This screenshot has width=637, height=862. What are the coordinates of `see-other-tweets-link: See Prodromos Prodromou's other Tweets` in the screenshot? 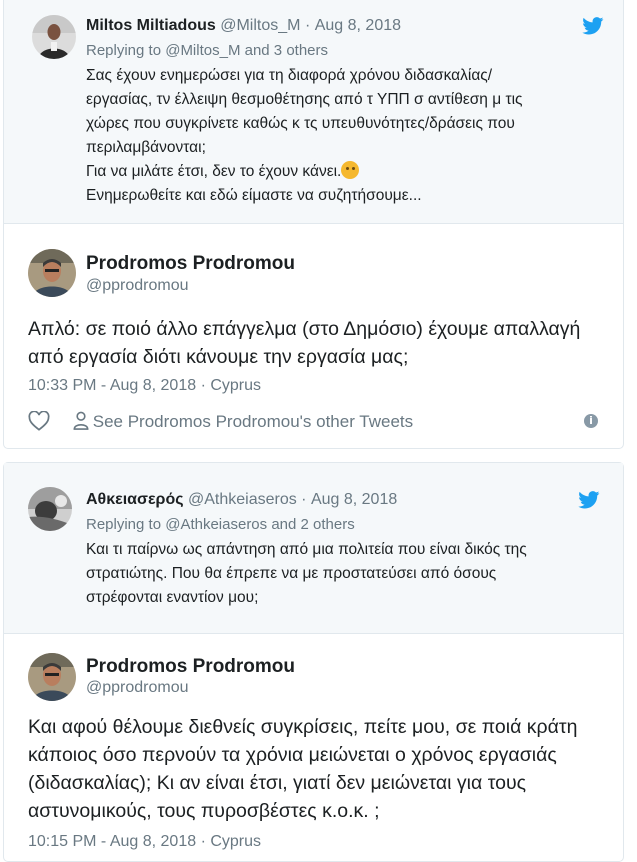 It's located at (243, 421).